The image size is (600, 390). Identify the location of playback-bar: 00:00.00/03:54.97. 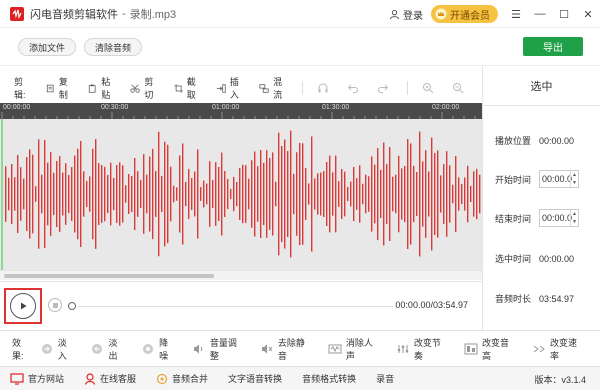
(241, 305).